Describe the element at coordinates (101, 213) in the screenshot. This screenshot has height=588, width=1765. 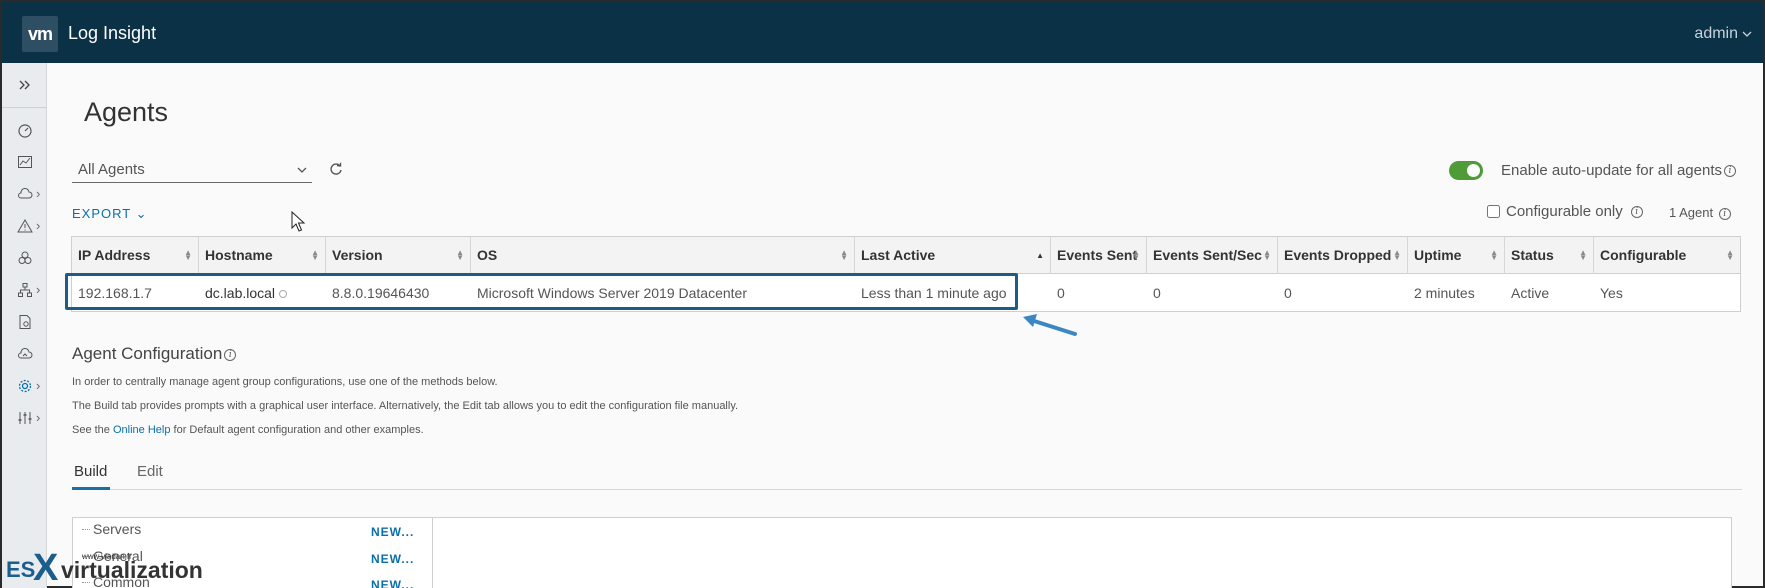
I see `export-label: EXPORT` at that location.